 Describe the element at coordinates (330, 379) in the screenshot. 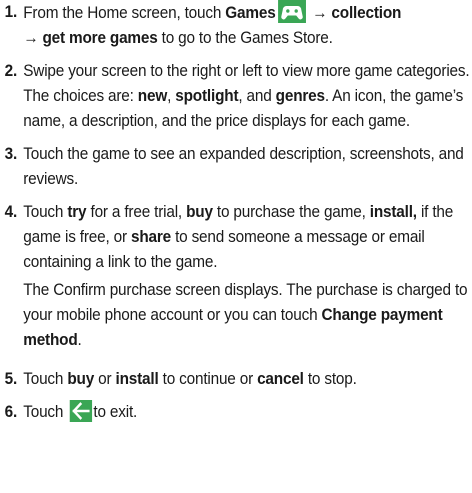

I see `text: to stop.` at that location.